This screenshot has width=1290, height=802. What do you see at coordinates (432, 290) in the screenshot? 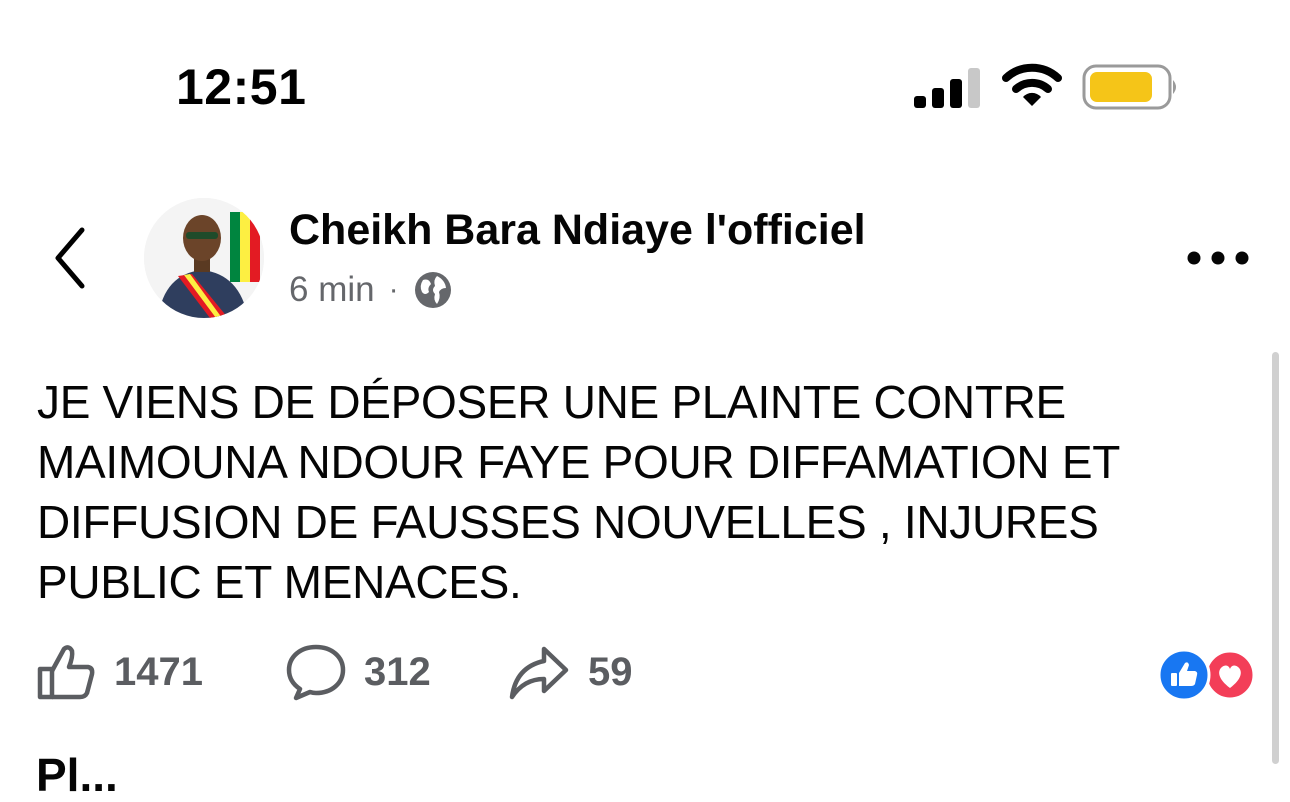
I see `globe-icon` at bounding box center [432, 290].